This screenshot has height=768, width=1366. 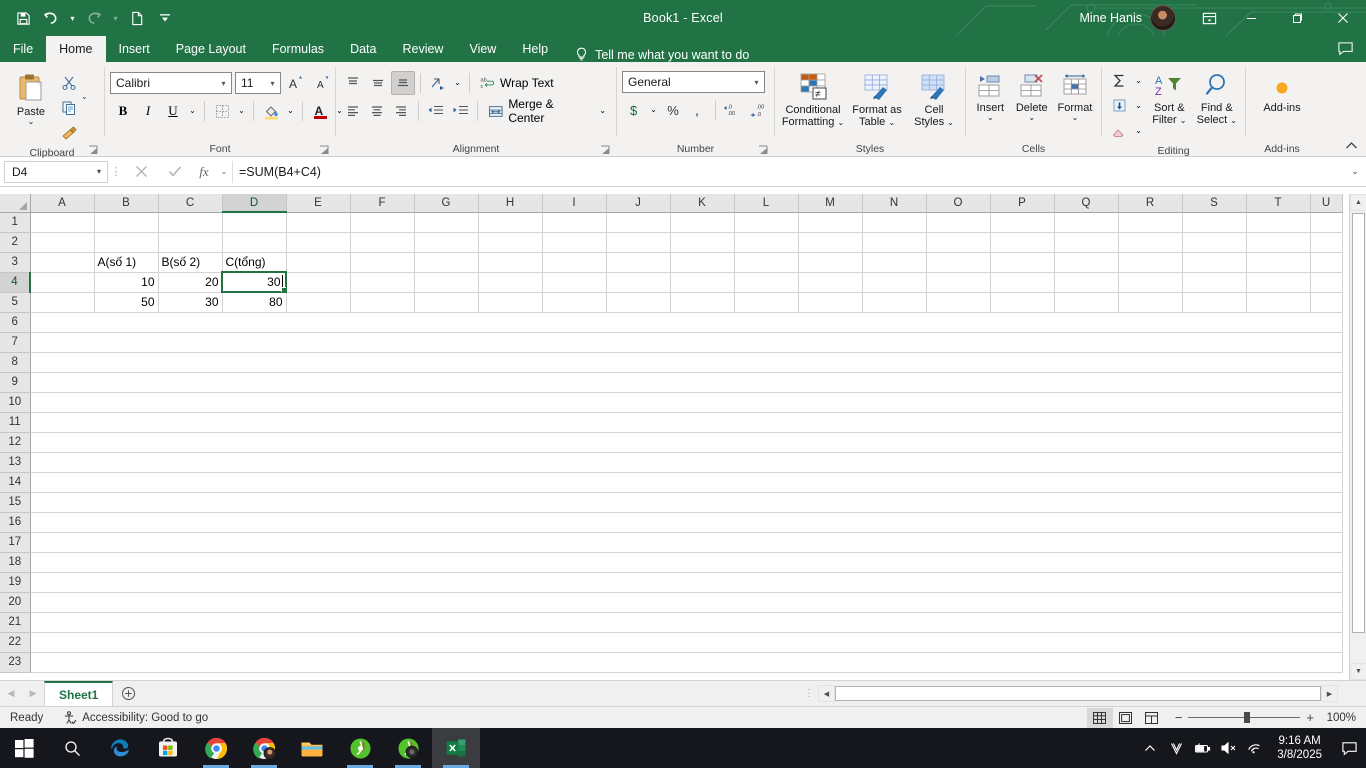 What do you see at coordinates (1138, 81) in the screenshot?
I see `autosum-dropdown-icon: ⌄` at bounding box center [1138, 81].